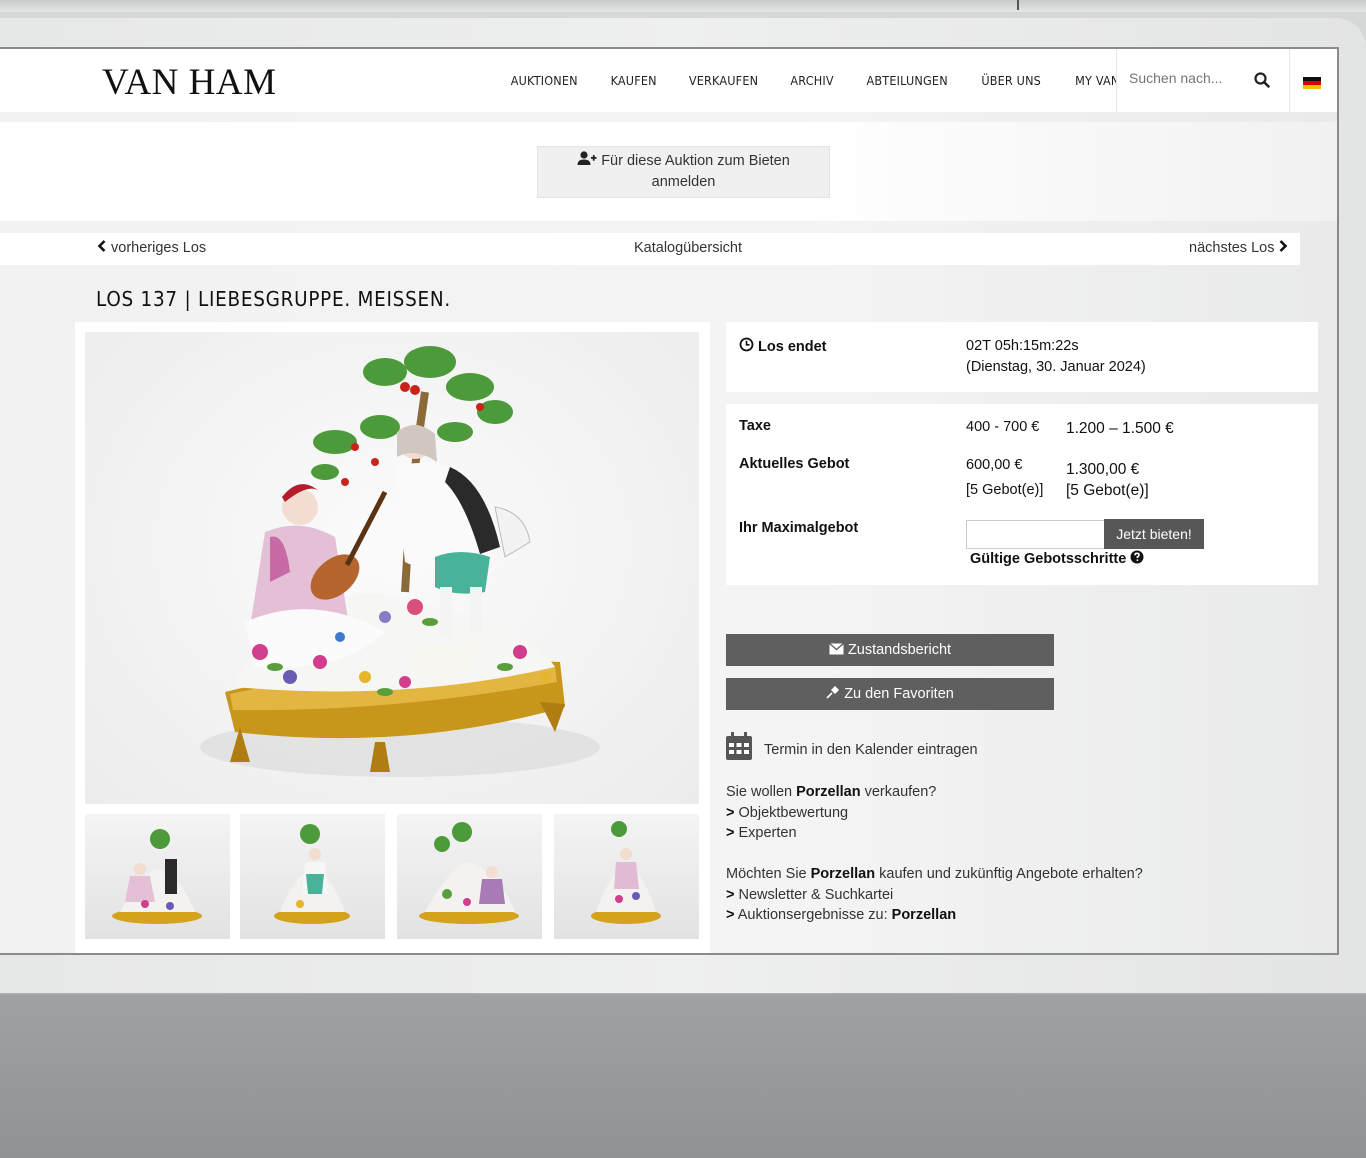 The height and width of the screenshot is (1158, 1366). I want to click on estimate-value: 400 - 700 €, so click(1003, 427).